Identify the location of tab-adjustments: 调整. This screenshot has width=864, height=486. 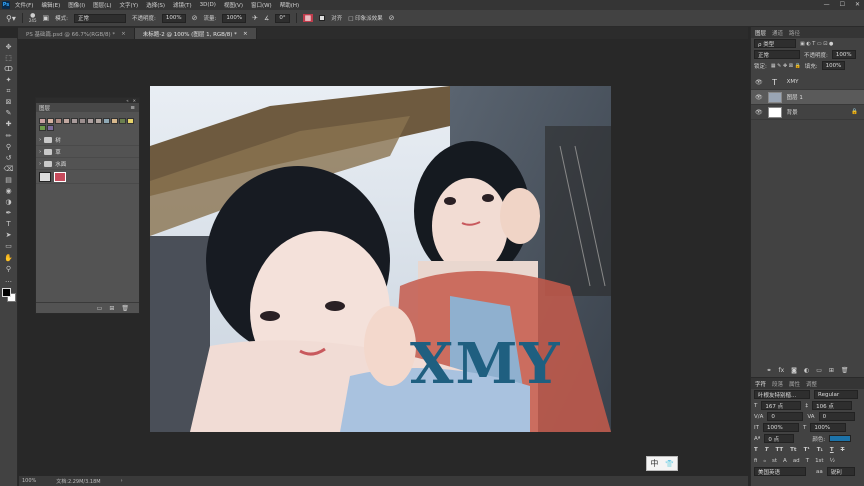
(811, 384).